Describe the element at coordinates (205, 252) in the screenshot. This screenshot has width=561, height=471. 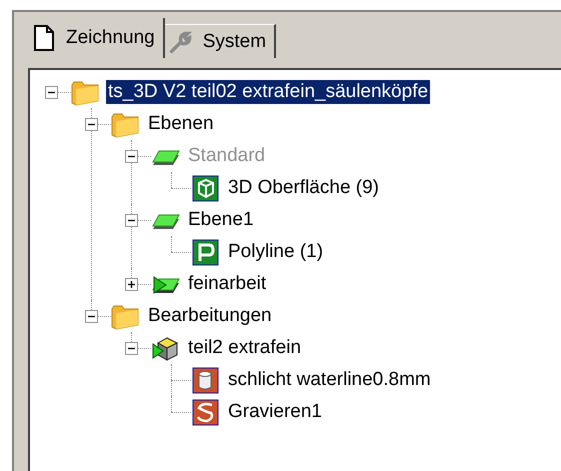
I see `polyline-icon` at that location.